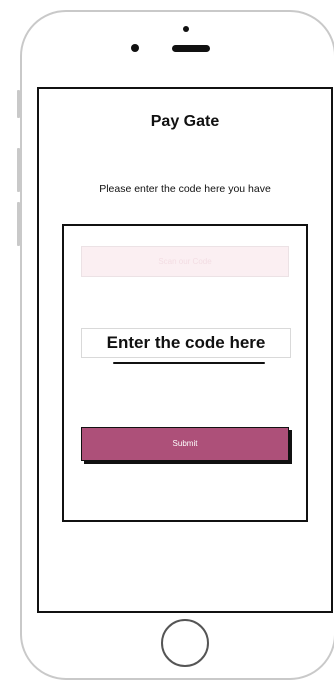  I want to click on submit-button: Submit, so click(185, 444).